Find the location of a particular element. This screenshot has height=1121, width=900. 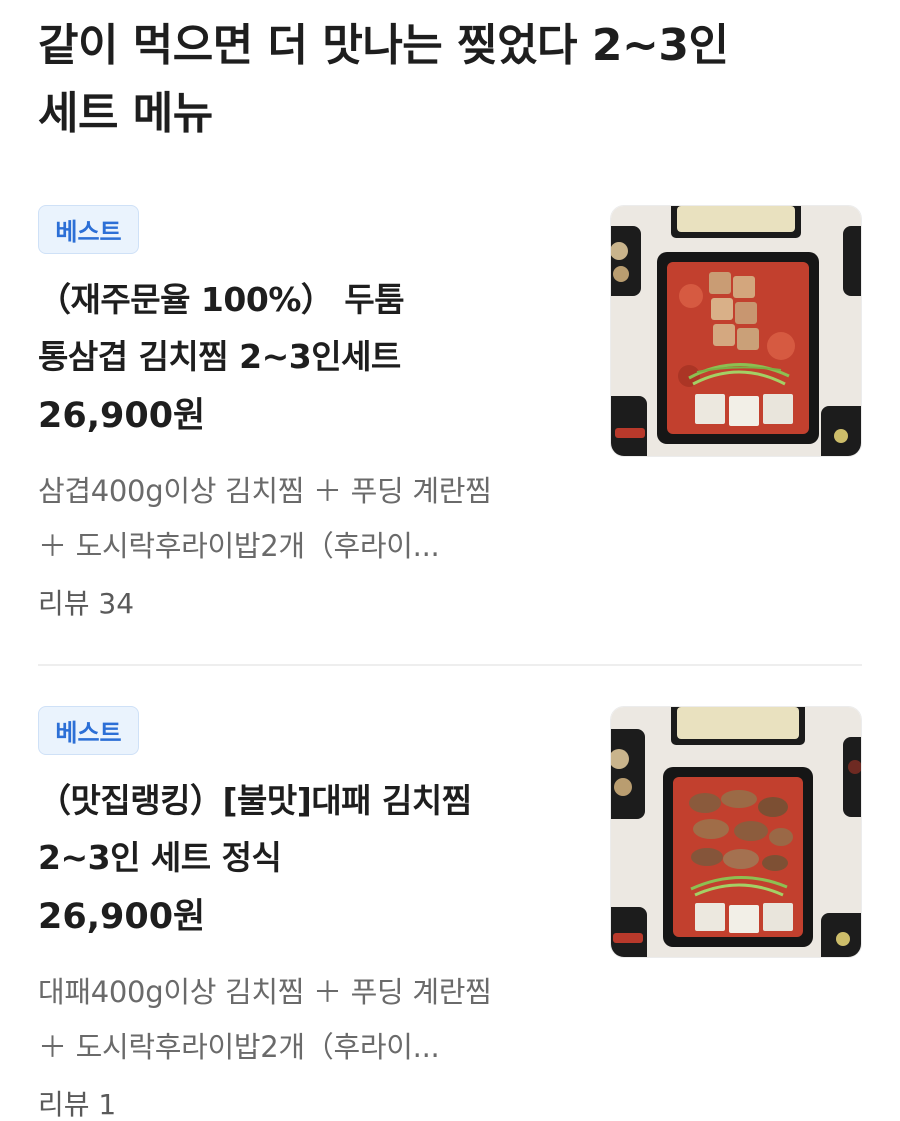

item-name-line2: 통삼겹 김치찜 2~3인세트 is located at coordinates (219, 356).